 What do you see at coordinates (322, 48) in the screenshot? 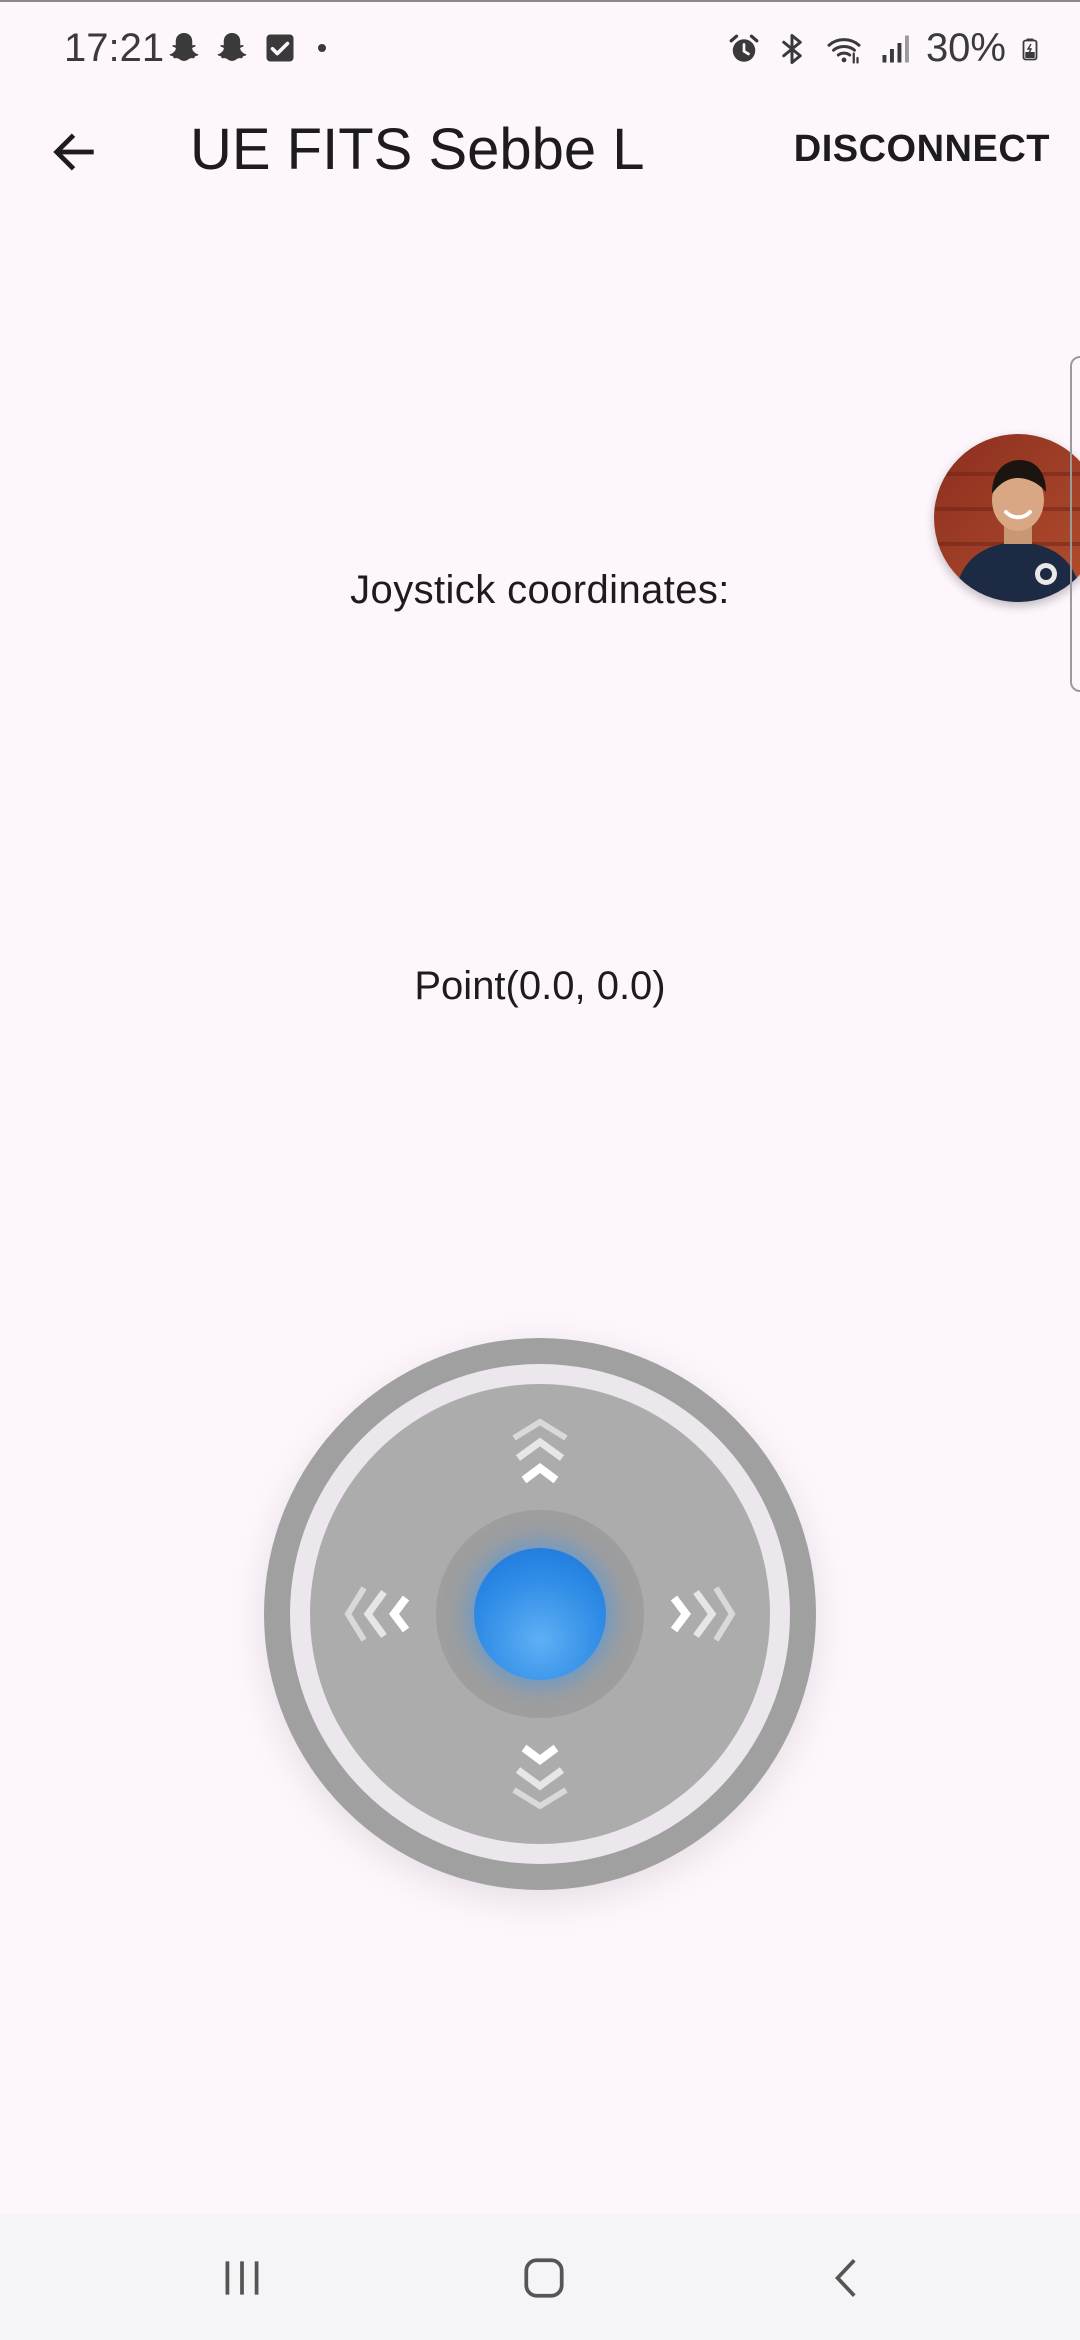
I see `dot-icon` at bounding box center [322, 48].